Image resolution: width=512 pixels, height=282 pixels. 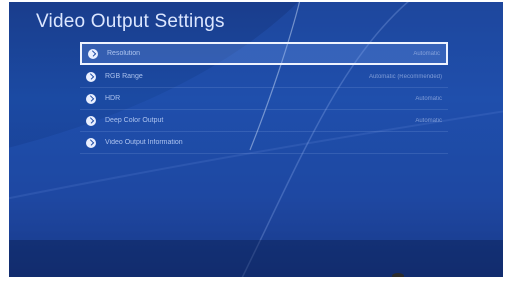 I want to click on frame-border-right, so click(x=507, y=141).